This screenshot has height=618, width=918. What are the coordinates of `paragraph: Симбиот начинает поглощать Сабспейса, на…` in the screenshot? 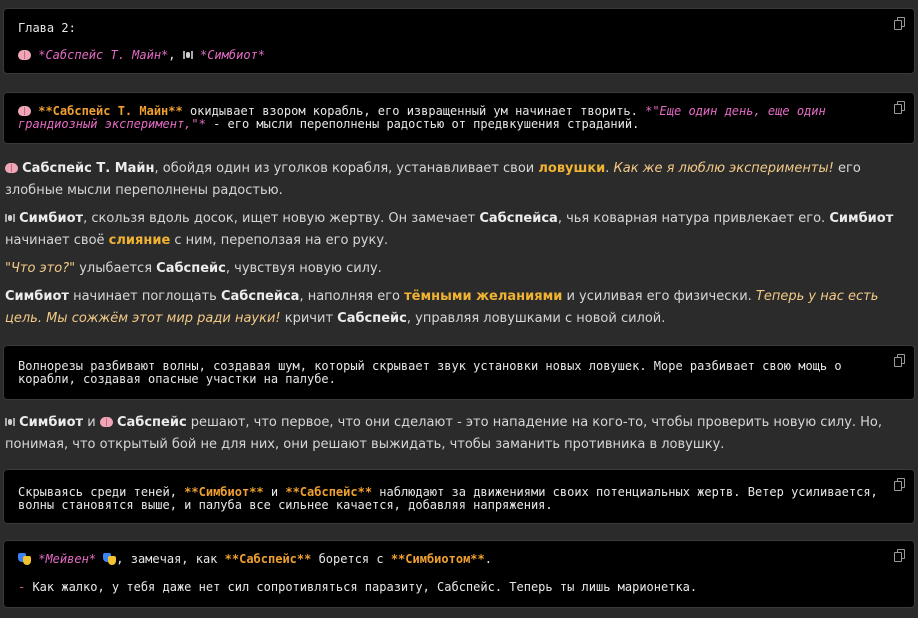 It's located at (442, 307).